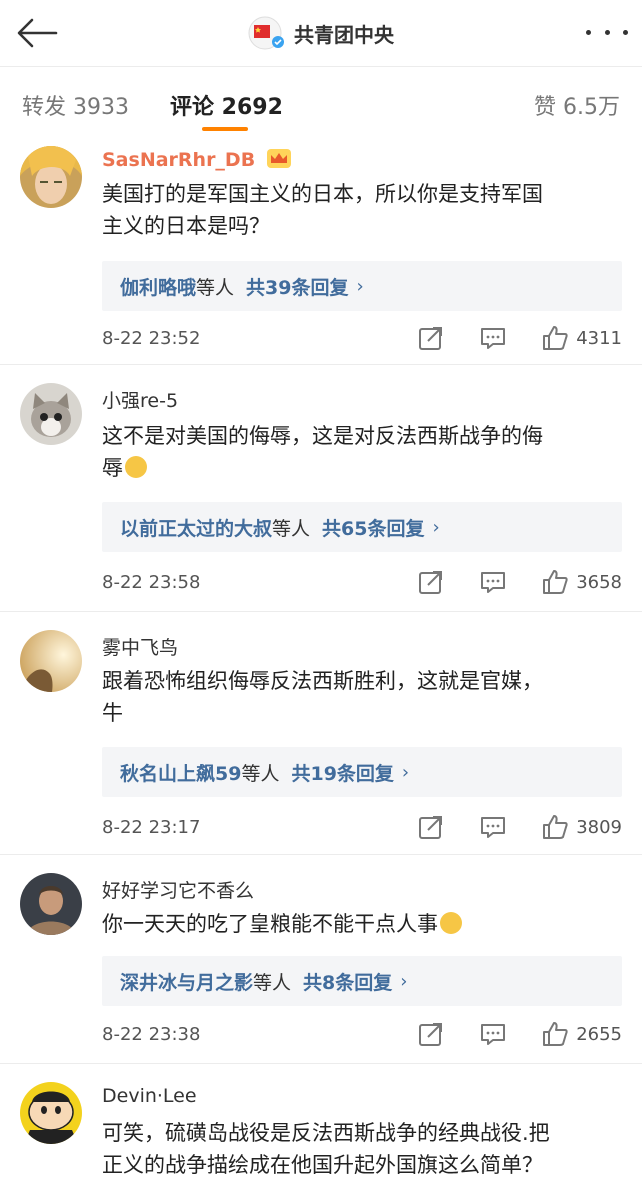 This screenshot has width=642, height=1204. What do you see at coordinates (599, 582) in the screenshot?
I see `like-count: 3658` at bounding box center [599, 582].